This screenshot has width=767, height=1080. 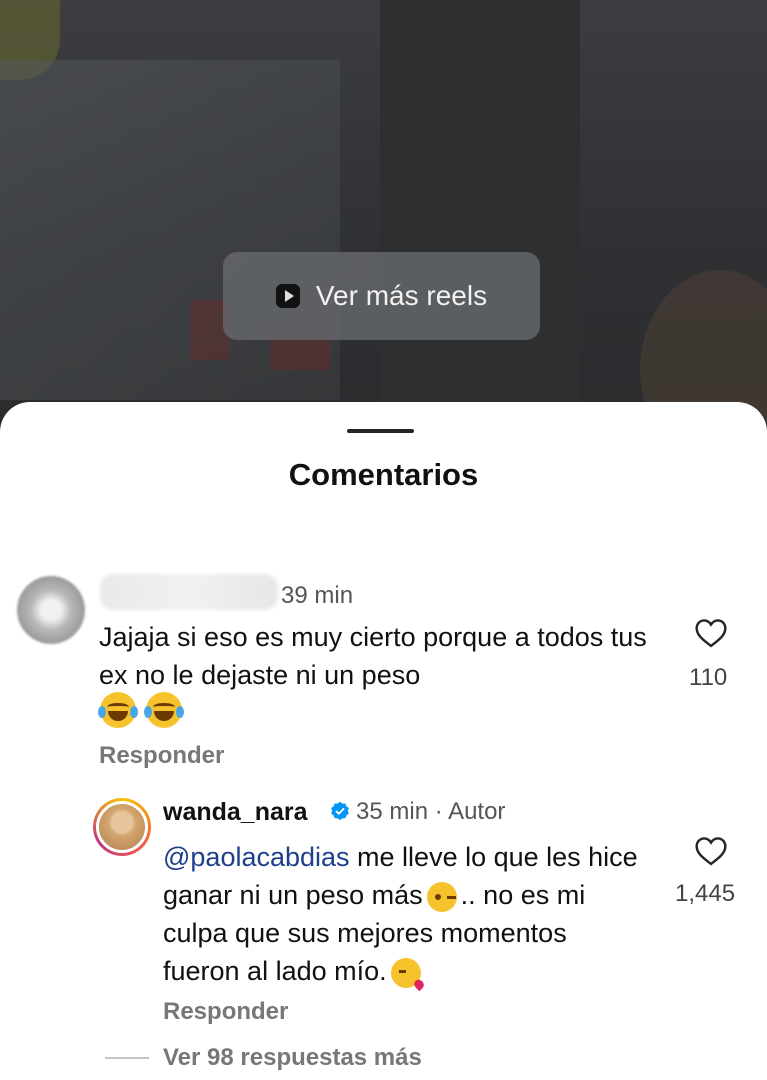 I want to click on sheet-title: Comentarios, so click(x=383, y=474).